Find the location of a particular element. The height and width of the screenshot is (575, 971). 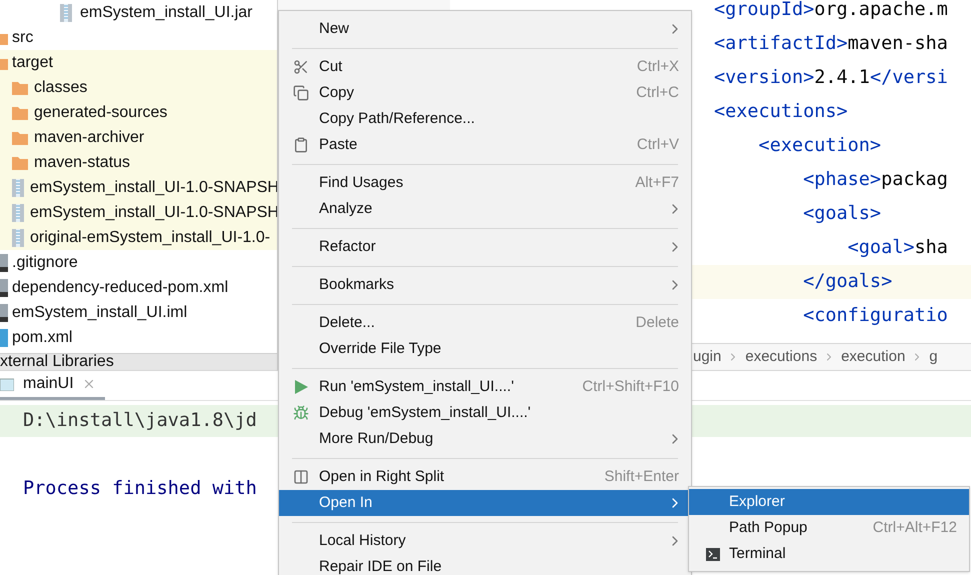

shortcut-label: Ctrl+Alt+F12 is located at coordinates (914, 528).